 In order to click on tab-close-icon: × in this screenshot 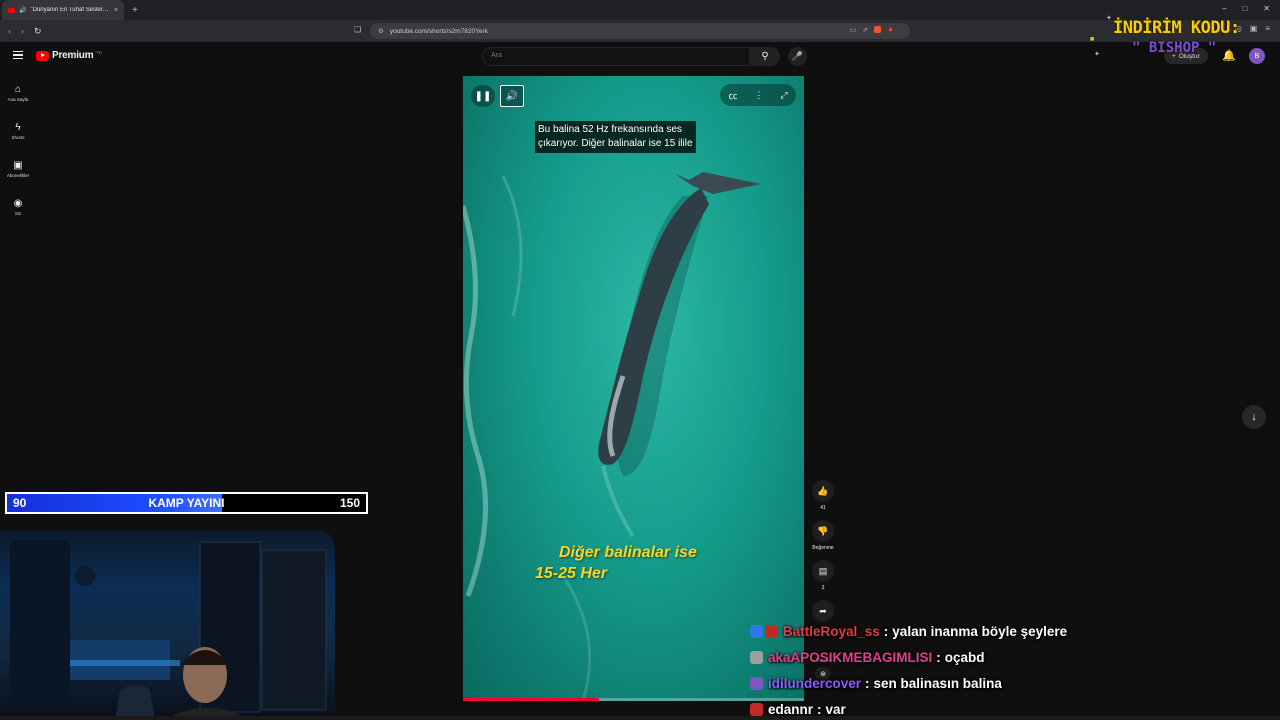, I will do `click(116, 10)`.